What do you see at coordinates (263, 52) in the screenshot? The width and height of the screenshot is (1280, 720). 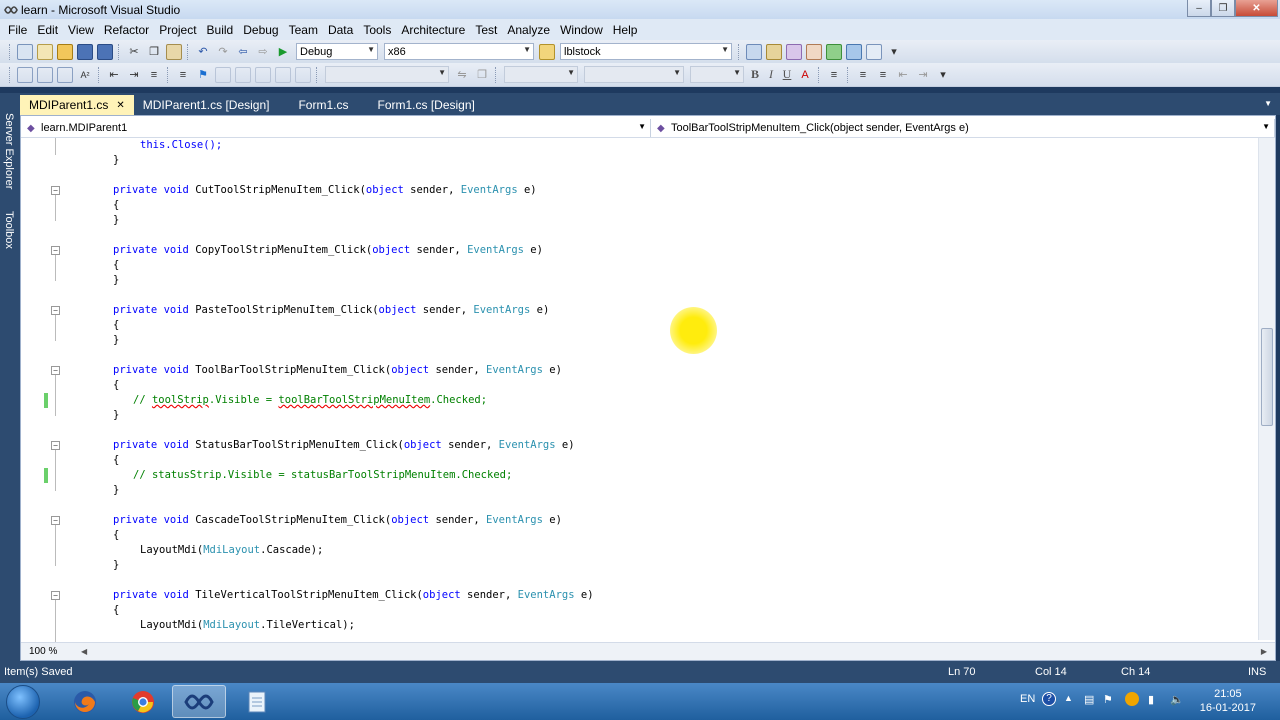 I see `navigate-forward-icon: ⇨` at bounding box center [263, 52].